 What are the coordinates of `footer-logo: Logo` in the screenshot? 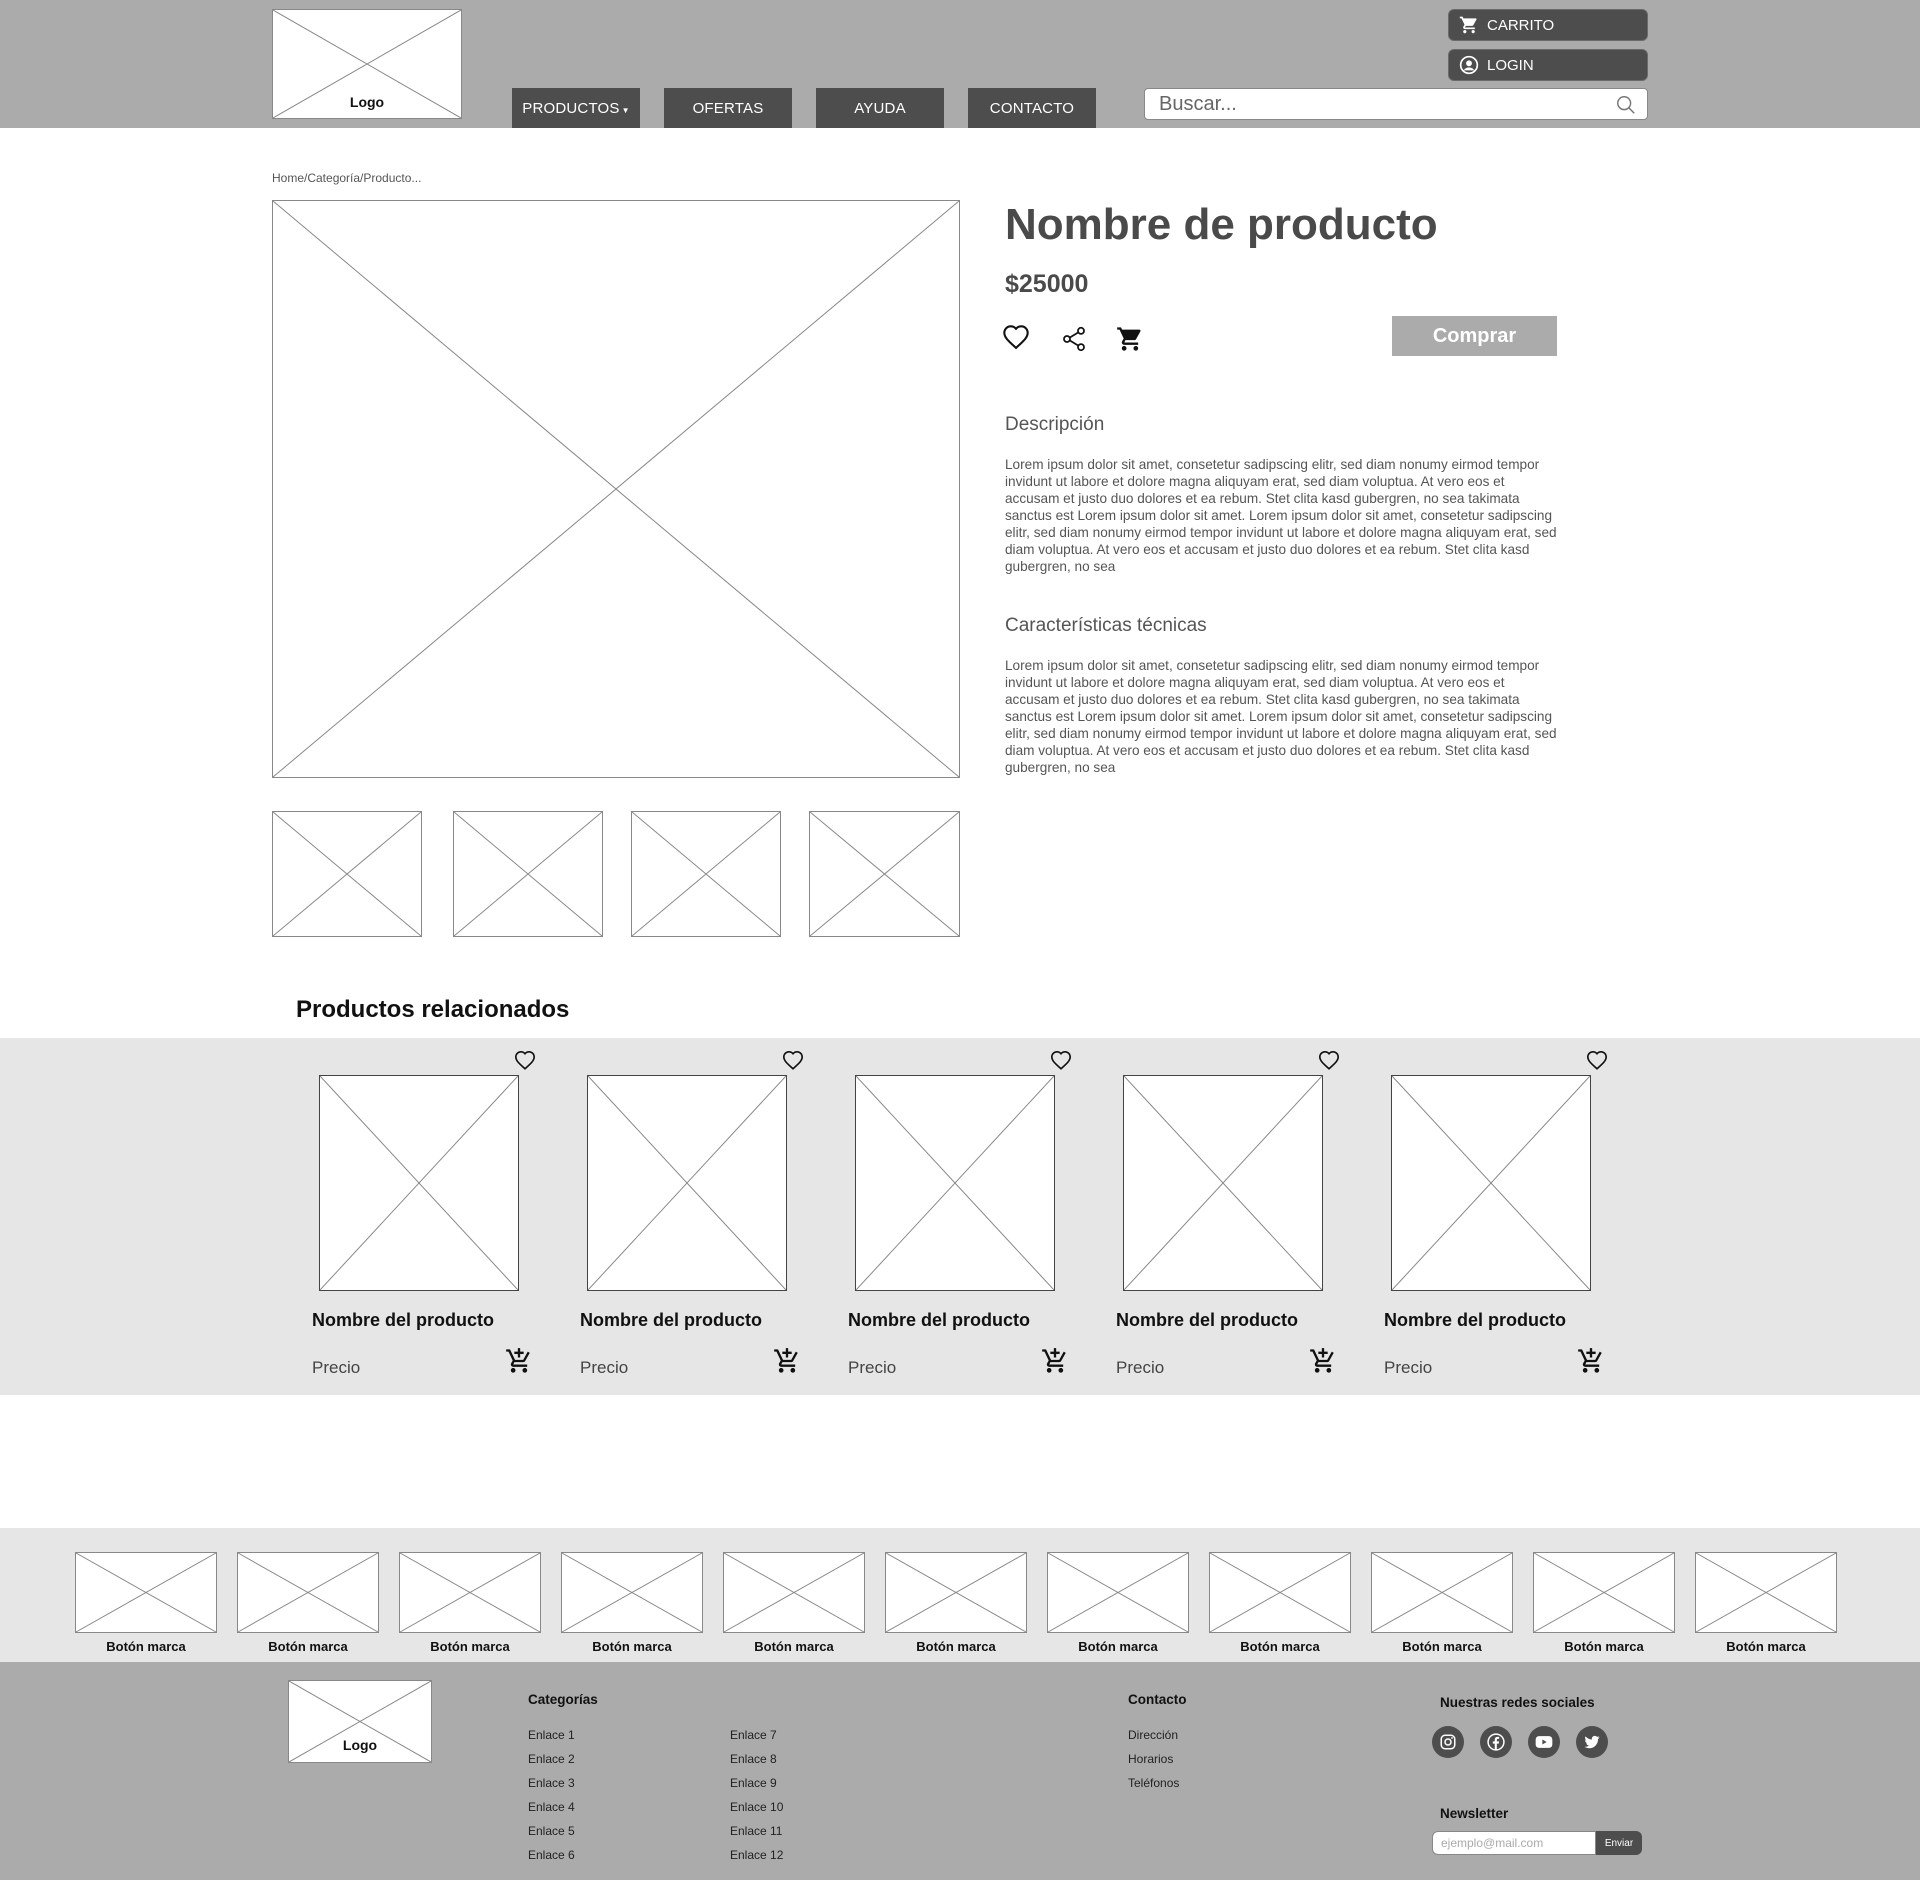 It's located at (360, 1721).